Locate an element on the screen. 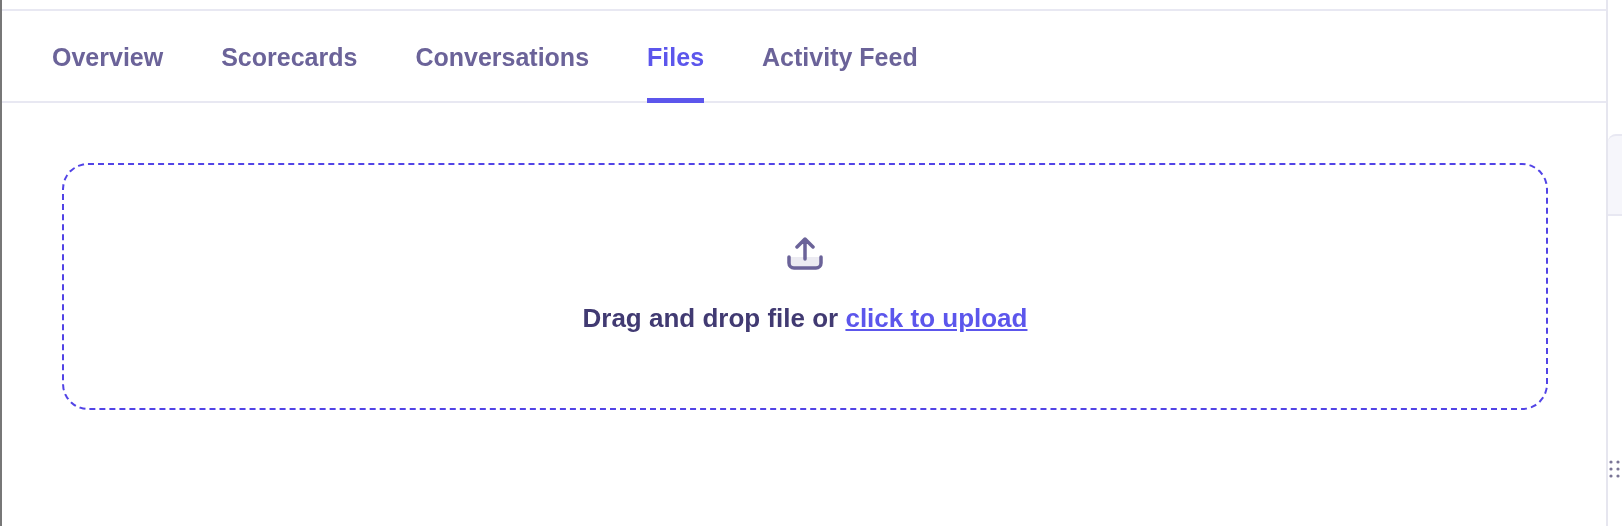  drag-handle-icon is located at coordinates (1614, 469).